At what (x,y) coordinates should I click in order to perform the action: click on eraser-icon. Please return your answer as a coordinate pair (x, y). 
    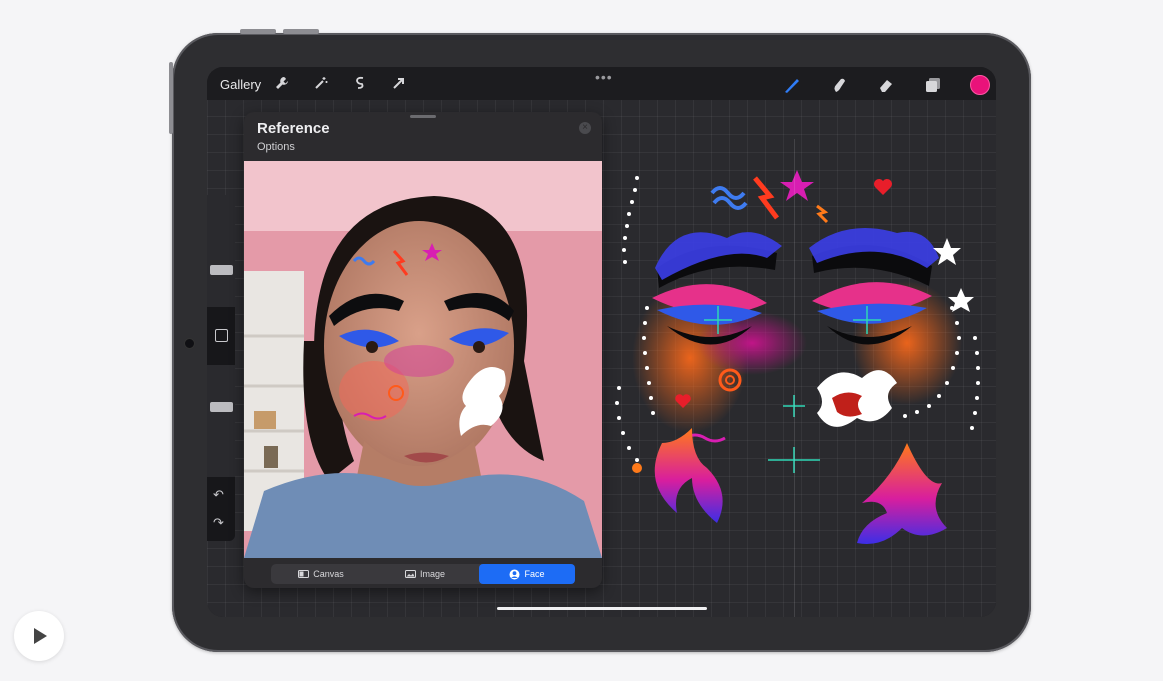
    Looking at the image, I should click on (886, 85).